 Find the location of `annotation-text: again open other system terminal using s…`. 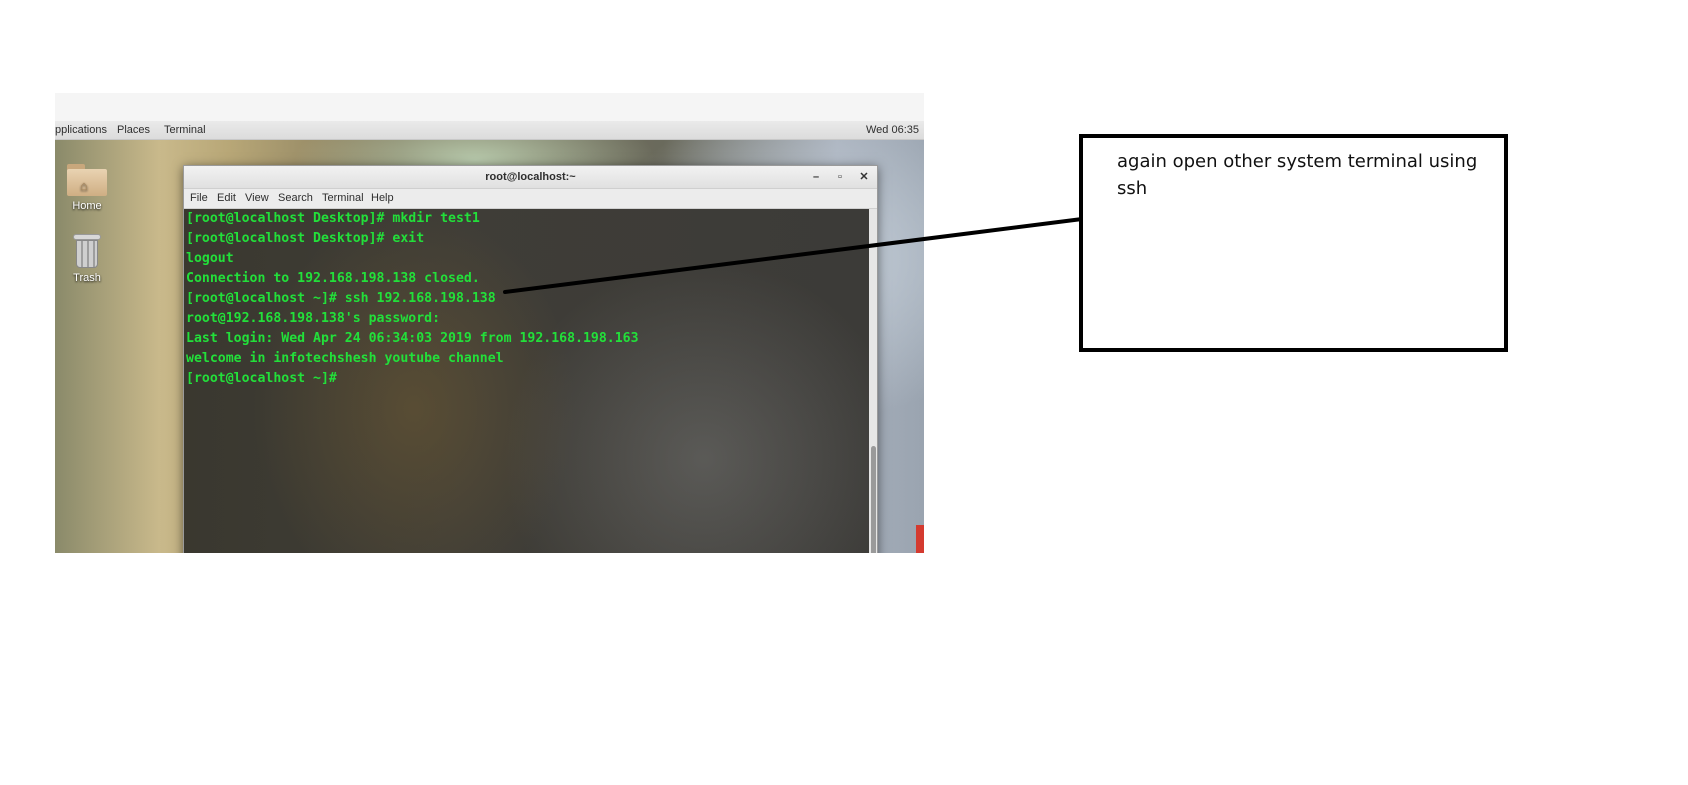

annotation-text: again open other system terminal using s… is located at coordinates (1297, 175).